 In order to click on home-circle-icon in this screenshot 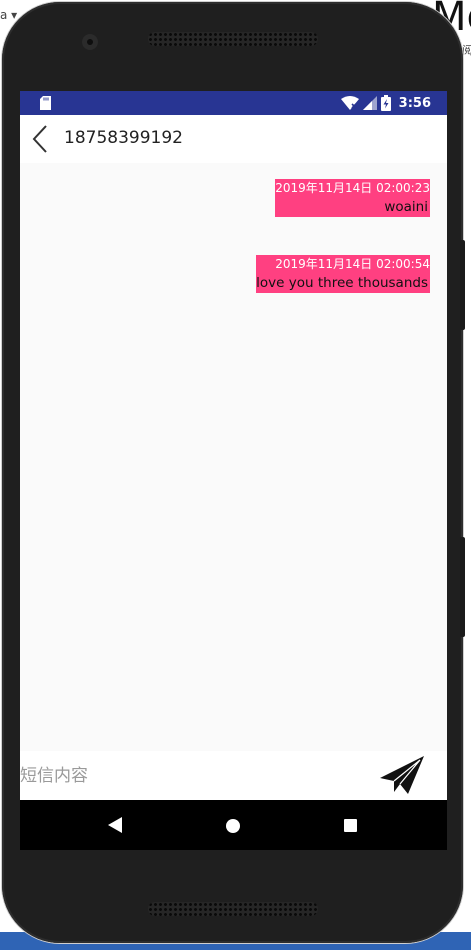, I will do `click(233, 826)`.